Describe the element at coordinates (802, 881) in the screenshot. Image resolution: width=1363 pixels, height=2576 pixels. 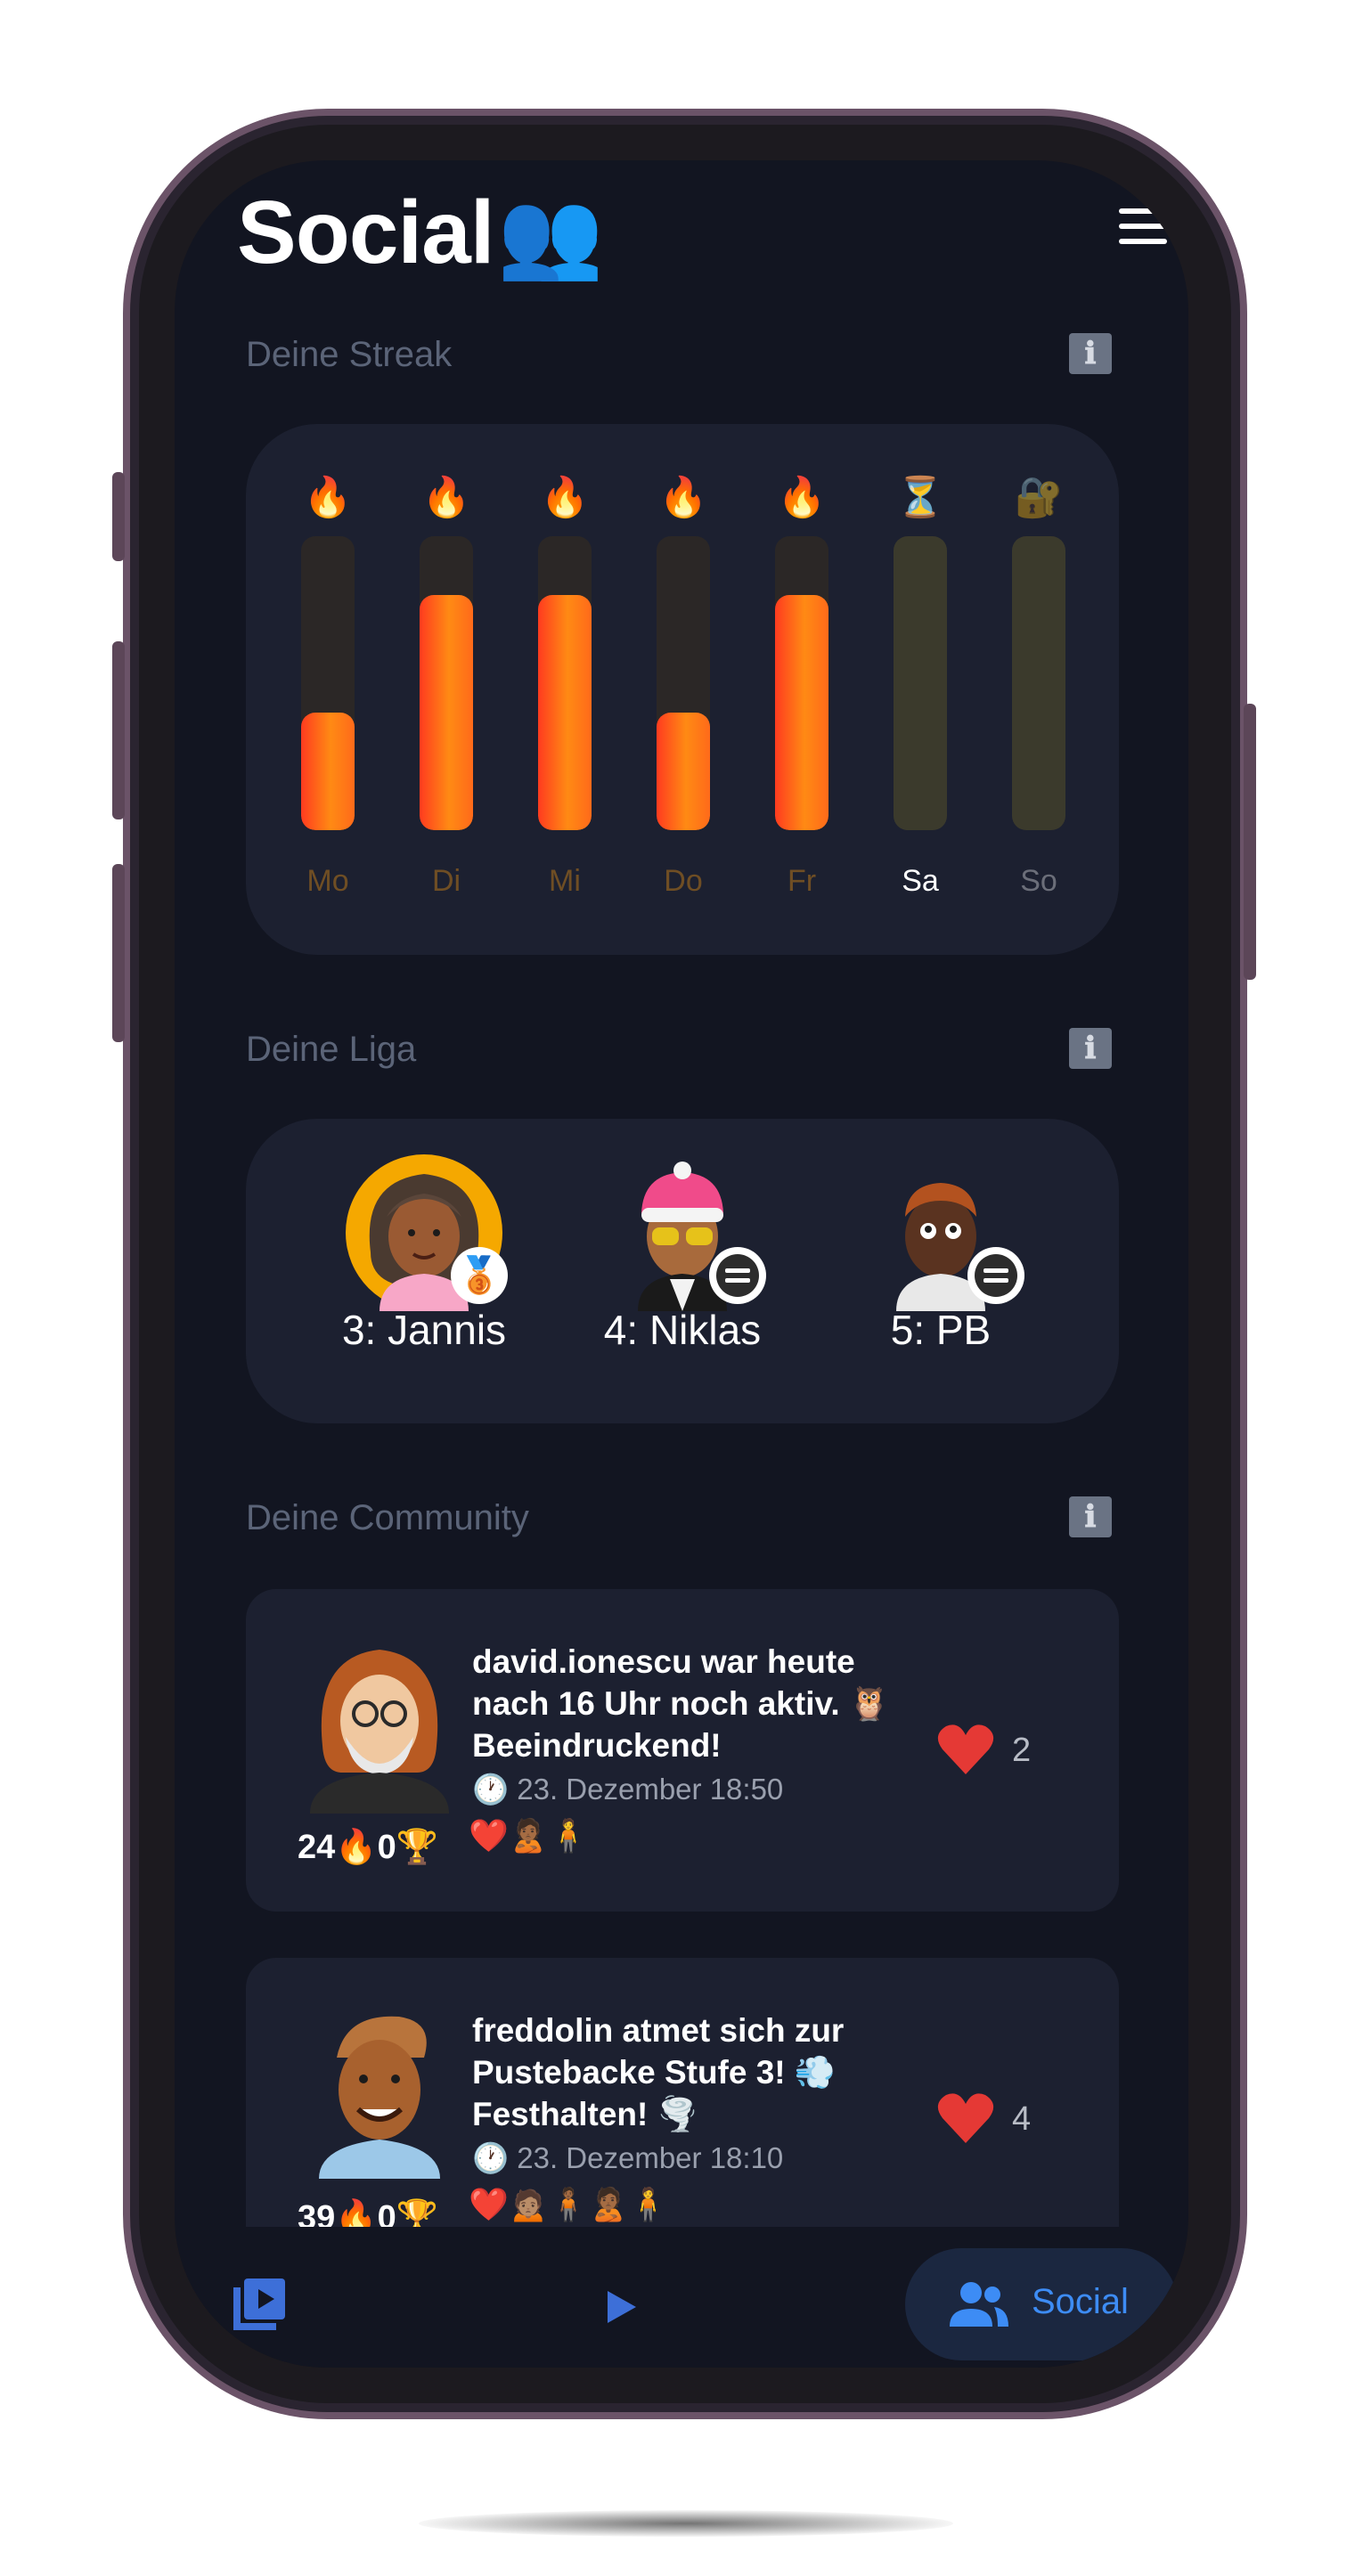
I see `day-label: Fr` at that location.